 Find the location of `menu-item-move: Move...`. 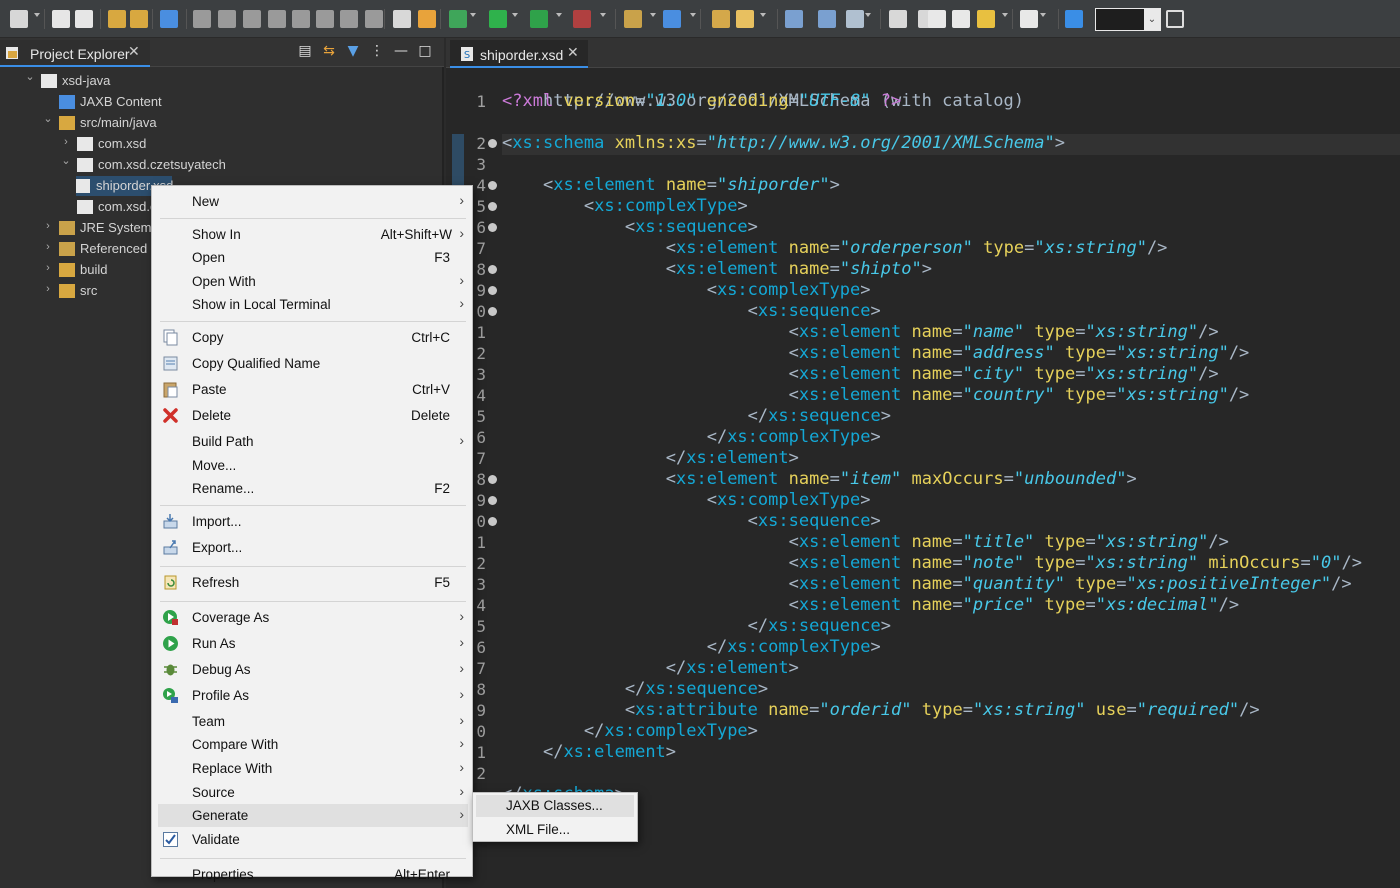

menu-item-move: Move... is located at coordinates (313, 465).